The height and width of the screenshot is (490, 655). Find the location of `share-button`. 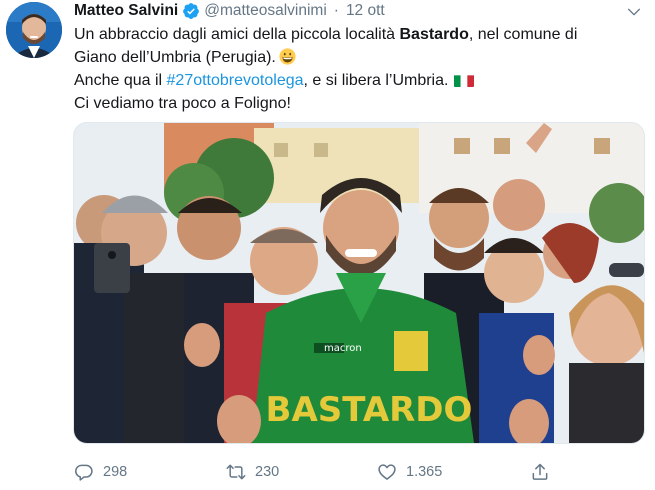

share-button is located at coordinates (540, 472).